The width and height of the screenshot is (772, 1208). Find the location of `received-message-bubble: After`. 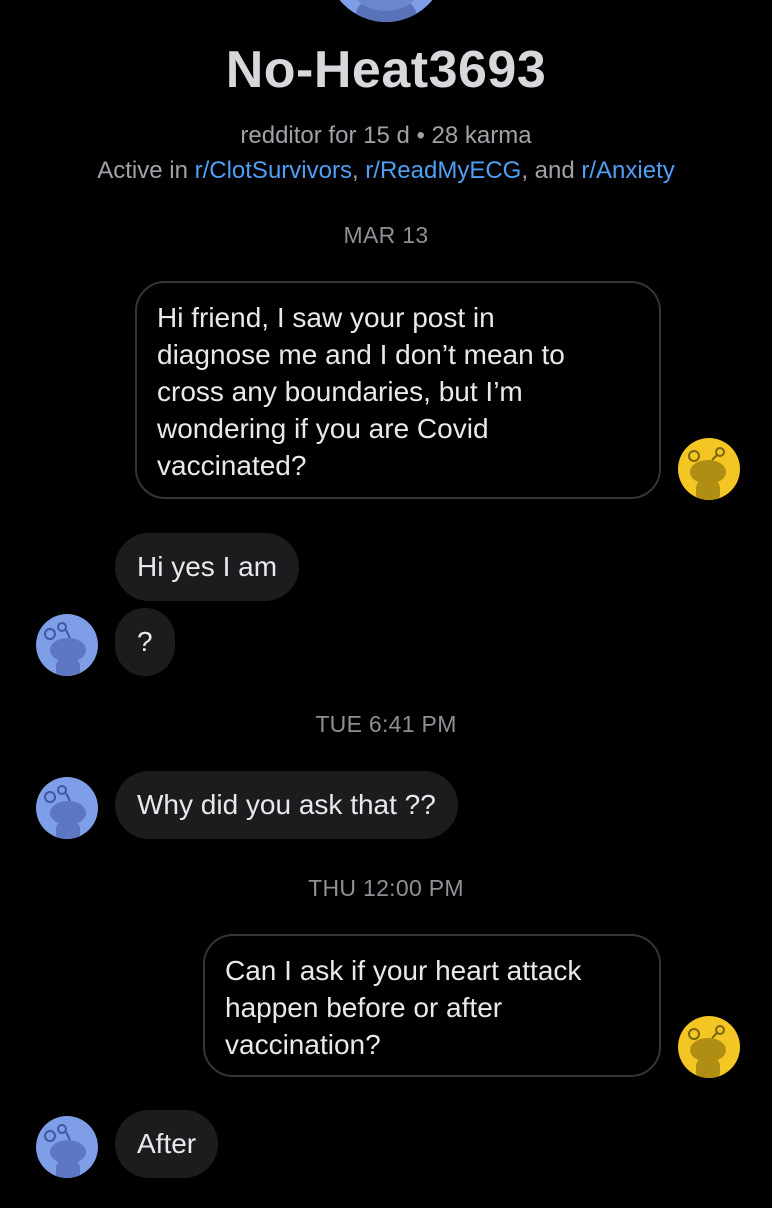

received-message-bubble: After is located at coordinates (167, 1144).